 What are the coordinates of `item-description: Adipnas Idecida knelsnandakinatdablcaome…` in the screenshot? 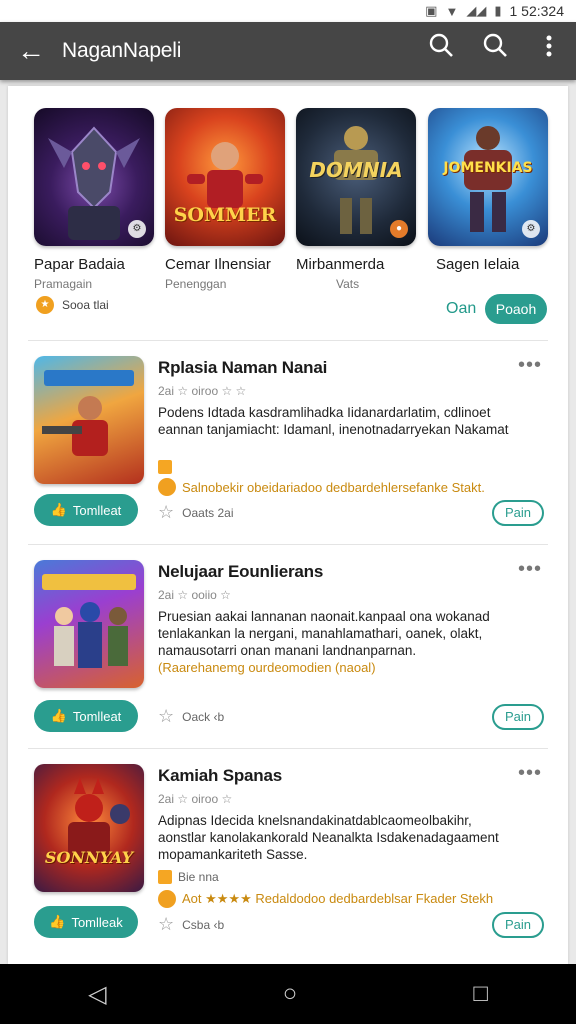 It's located at (328, 837).